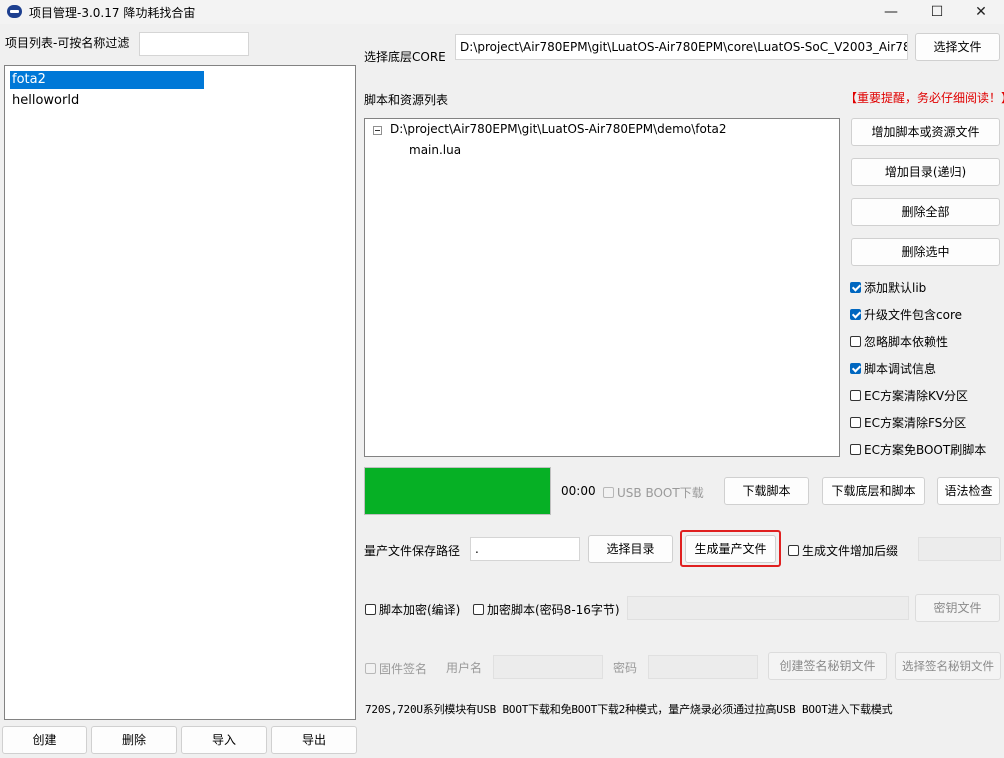 This screenshot has width=1004, height=758. What do you see at coordinates (957, 47) in the screenshot?
I see `select-core-file-button: 选择文件` at bounding box center [957, 47].